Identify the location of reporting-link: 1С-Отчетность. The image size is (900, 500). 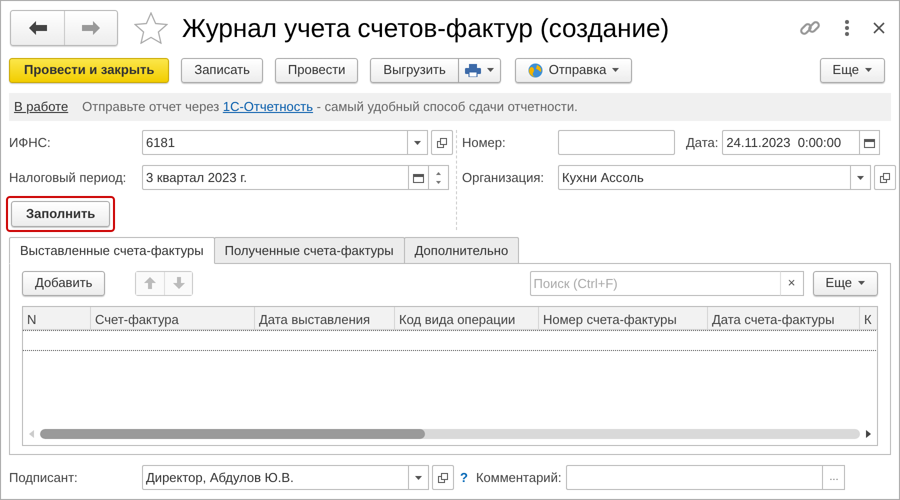
(268, 106).